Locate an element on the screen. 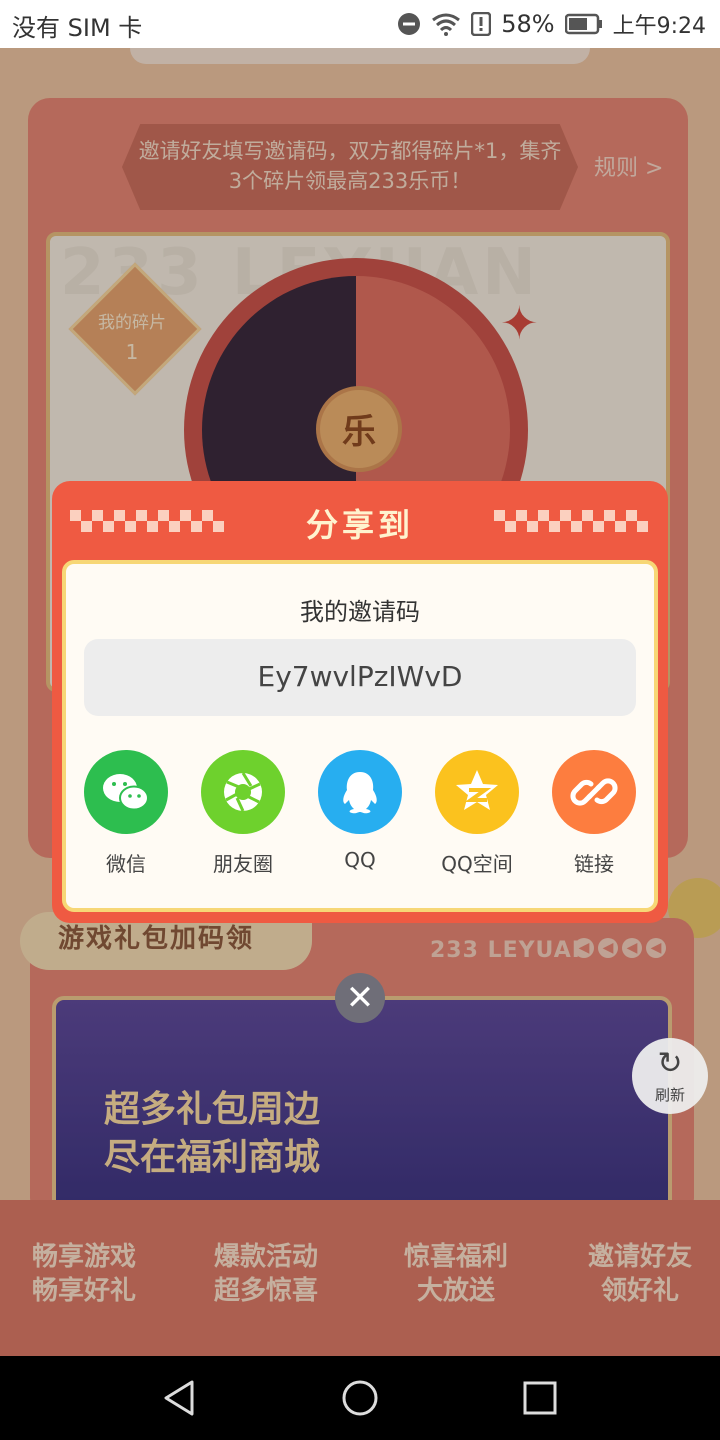 The image size is (720, 1440). battery-percent: 58% is located at coordinates (528, 24).